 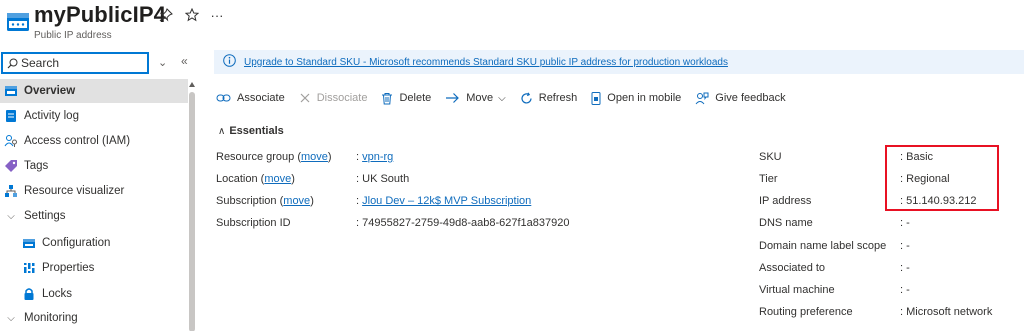 I want to click on sidebar-item-label: Activity log, so click(x=51, y=116).